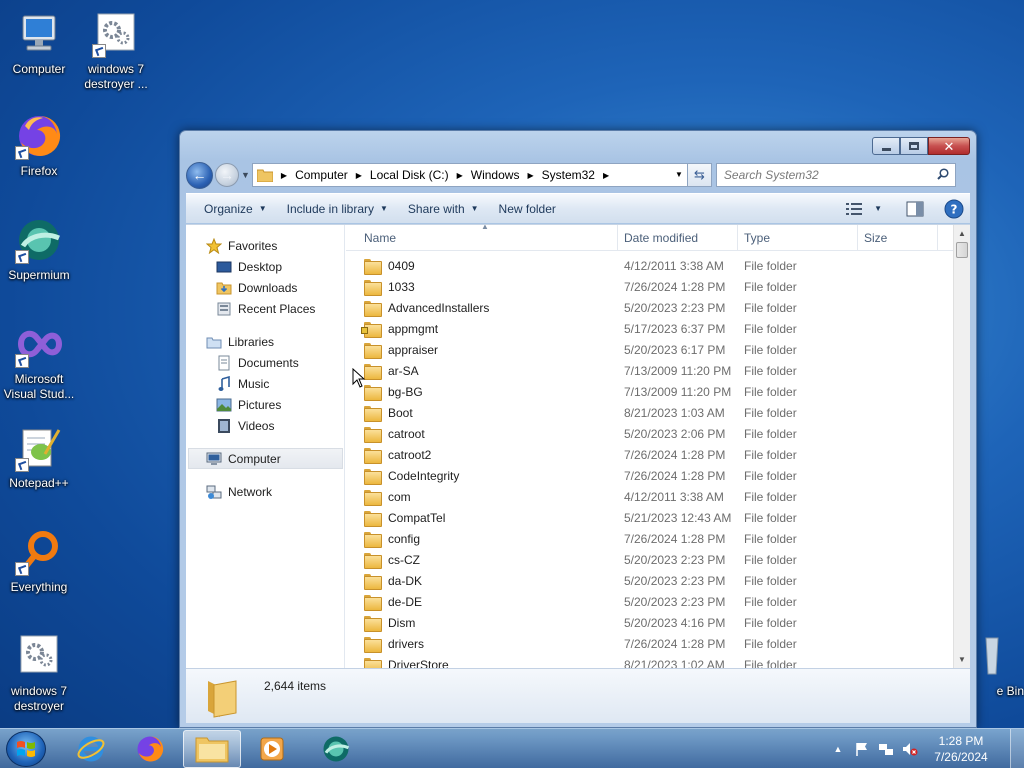 The width and height of the screenshot is (1024, 768). Describe the element at coordinates (649, 412) in the screenshot. I see `file-row: Boot 8/21/2023 1:03 AM File folder` at that location.